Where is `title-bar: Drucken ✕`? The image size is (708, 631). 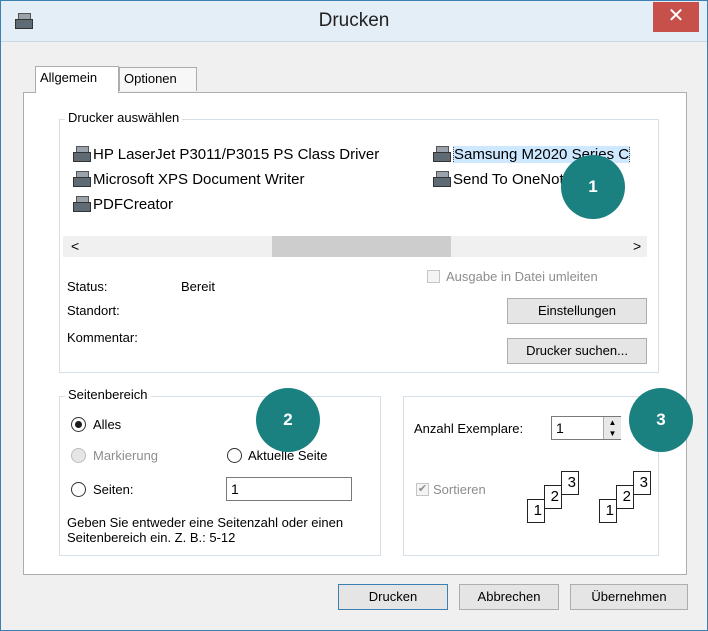
title-bar: Drucken ✕ is located at coordinates (354, 21).